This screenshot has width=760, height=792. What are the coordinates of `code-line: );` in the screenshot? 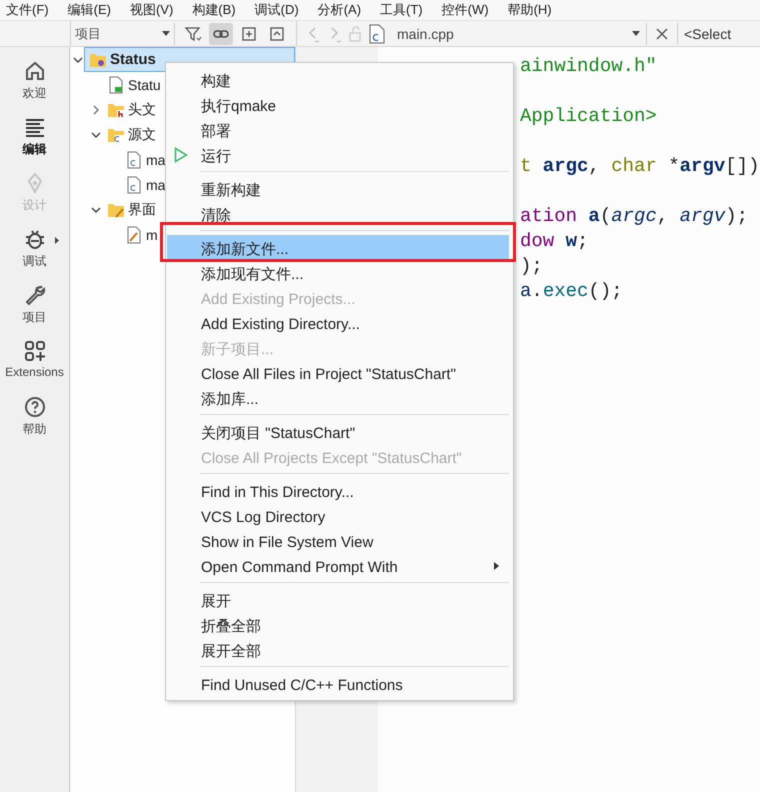 It's located at (531, 266).